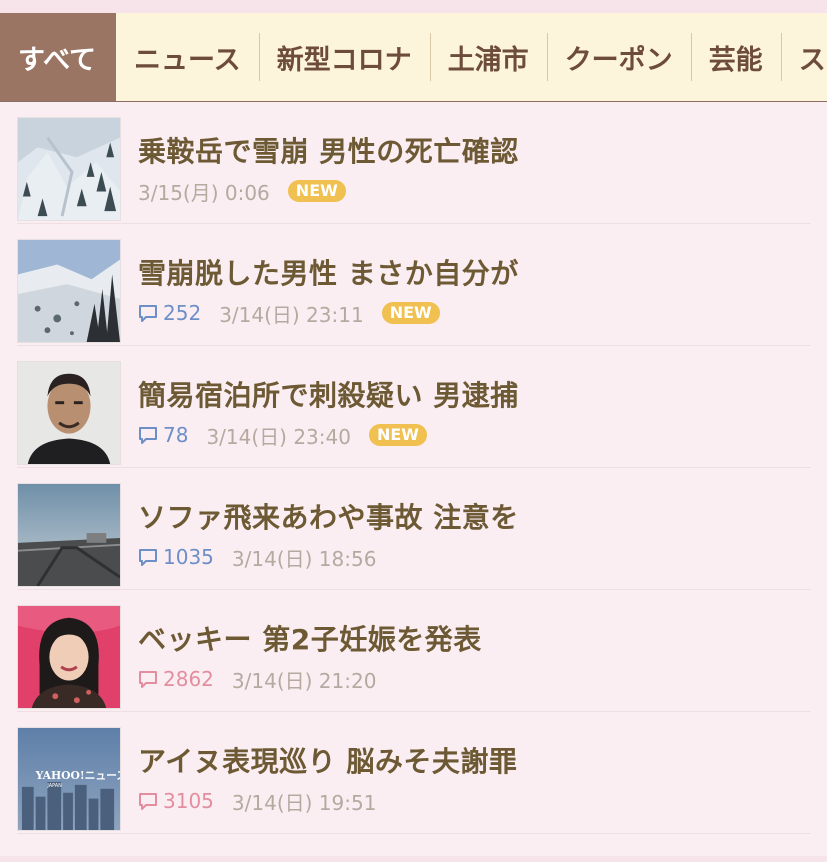 This screenshot has height=862, width=827. I want to click on tab-covid: 新型コロナ, so click(344, 57).